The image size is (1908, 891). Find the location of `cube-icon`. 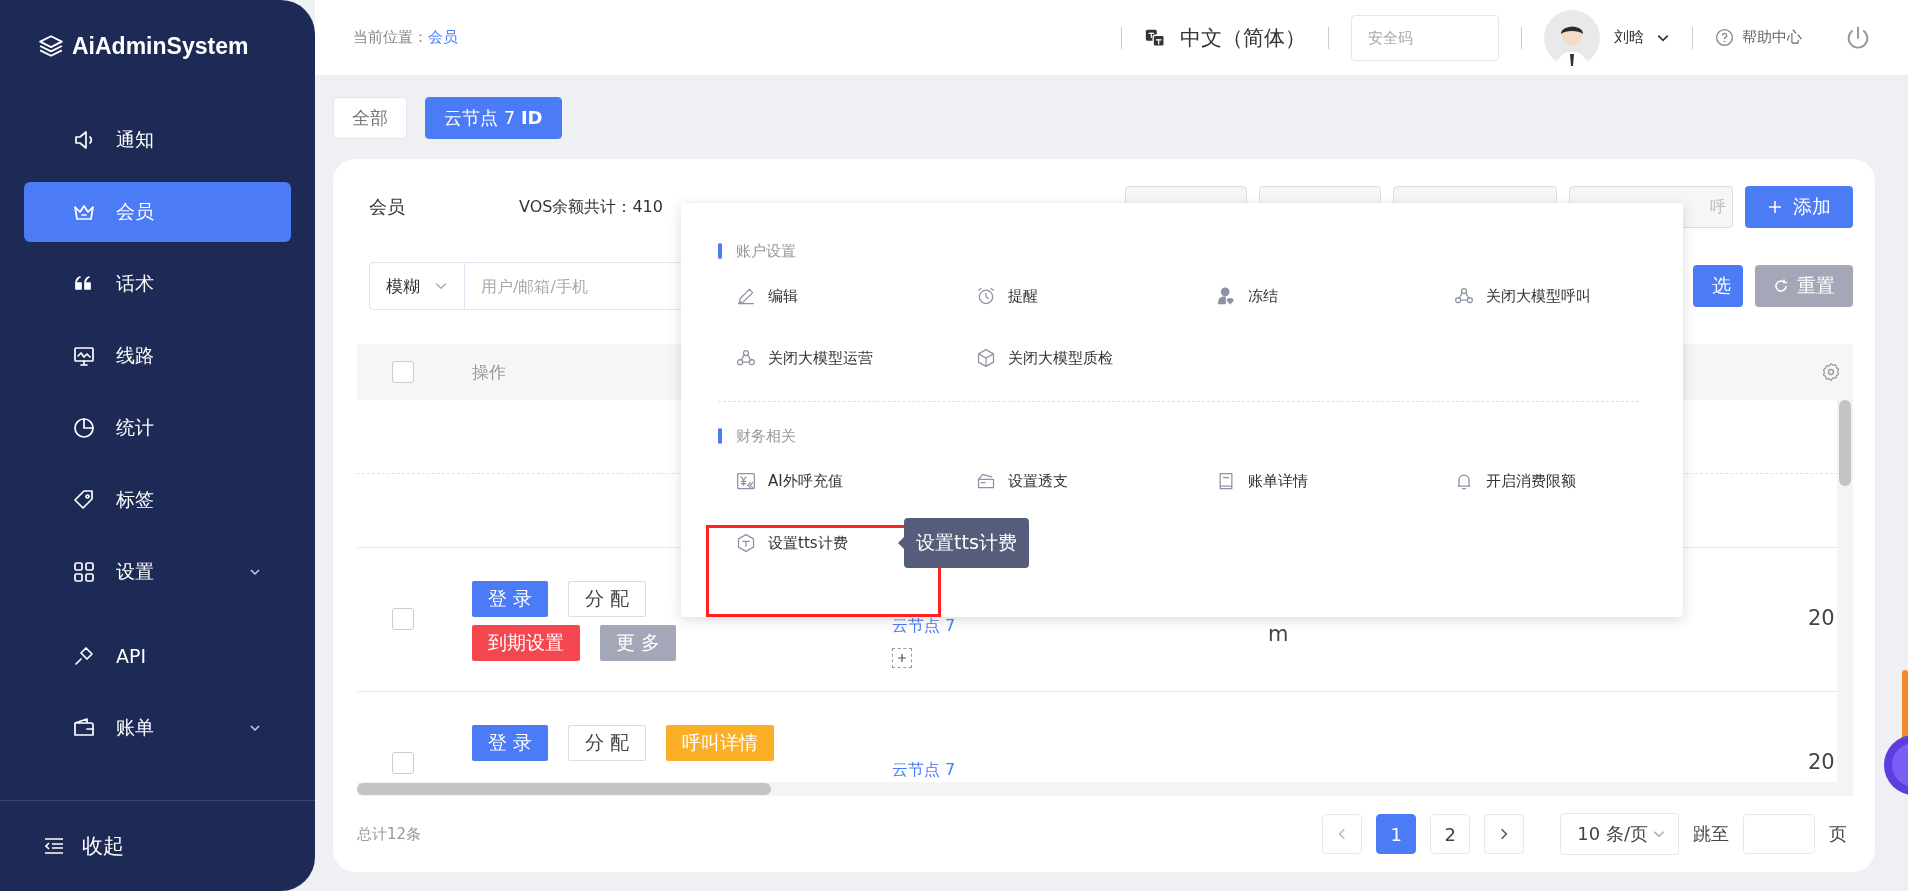

cube-icon is located at coordinates (986, 358).